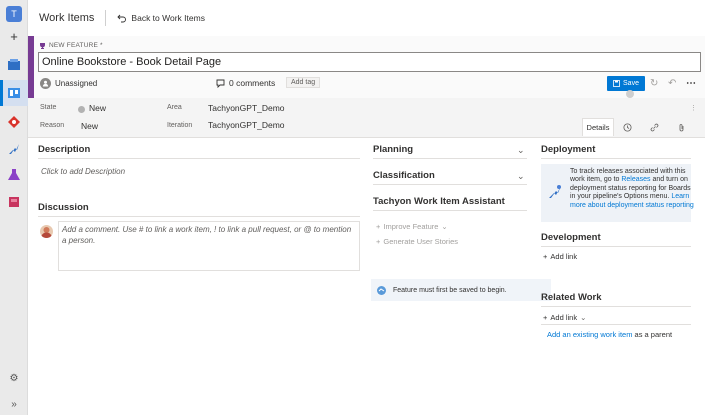 The image size is (705, 415). I want to click on pipelines-icon, so click(14, 149).